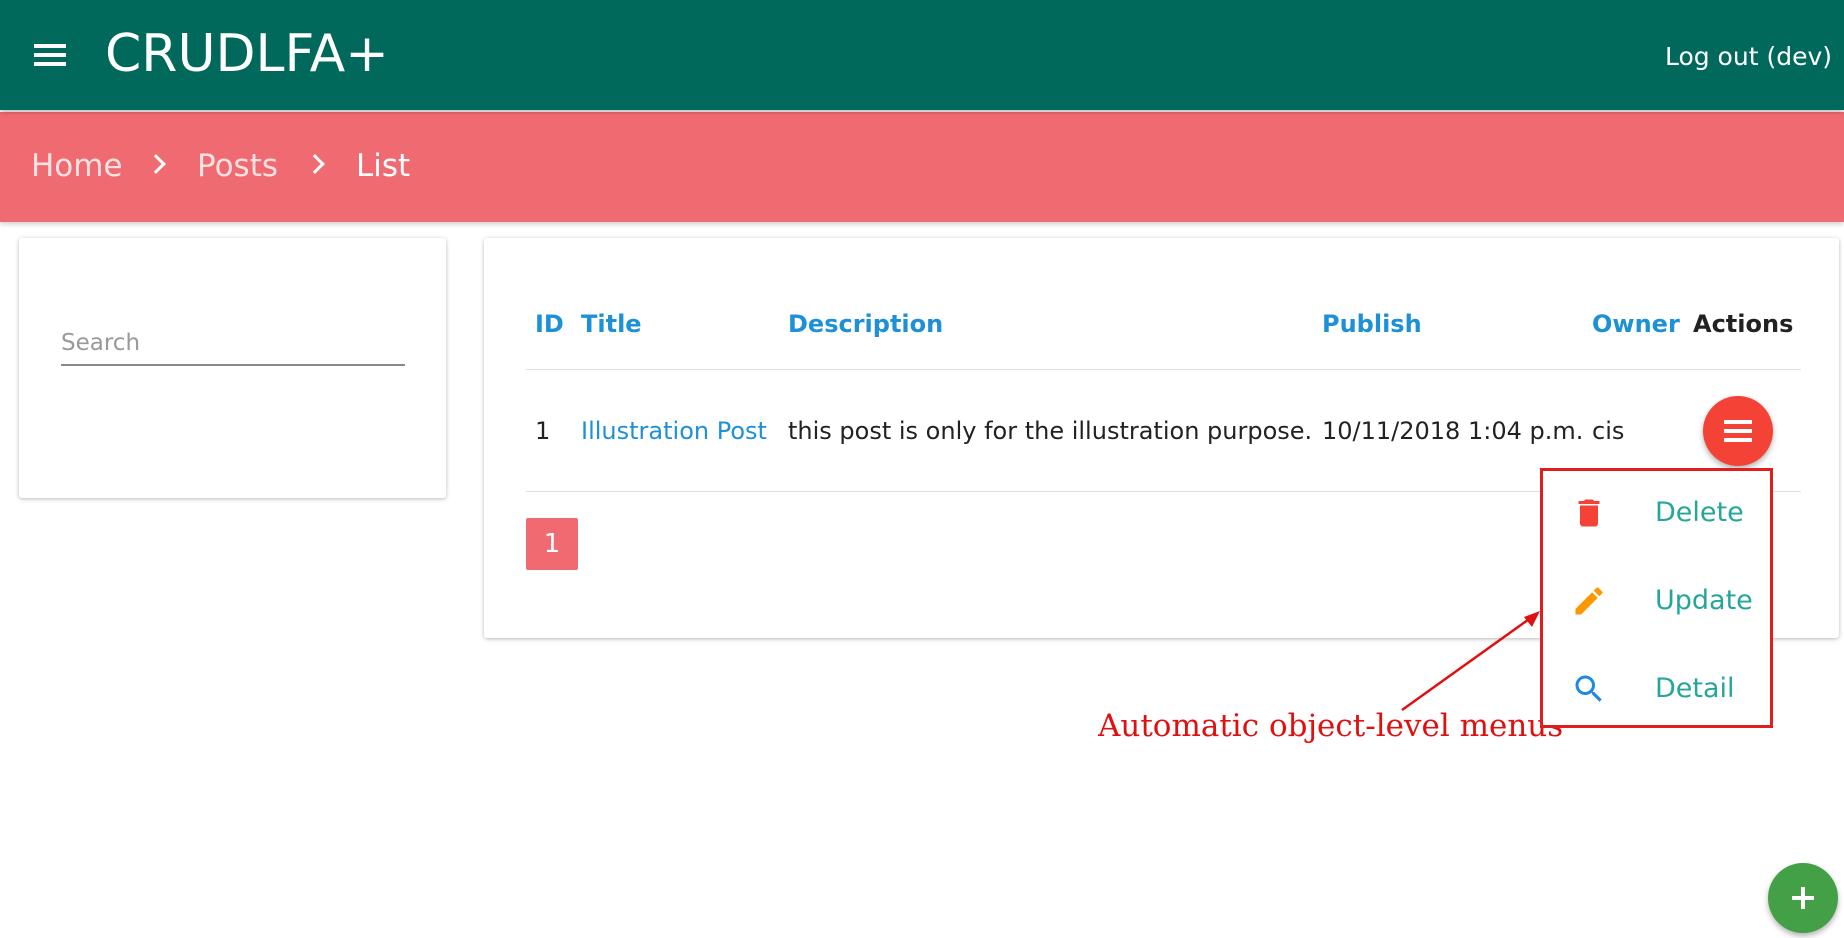  I want to click on breadcrumb-posts: Posts, so click(237, 166).